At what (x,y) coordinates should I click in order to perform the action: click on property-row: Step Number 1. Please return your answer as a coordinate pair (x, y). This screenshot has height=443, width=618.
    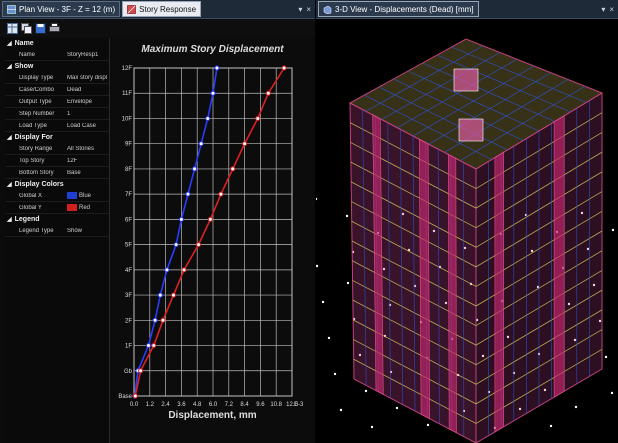
    Looking at the image, I should click on (57, 114).